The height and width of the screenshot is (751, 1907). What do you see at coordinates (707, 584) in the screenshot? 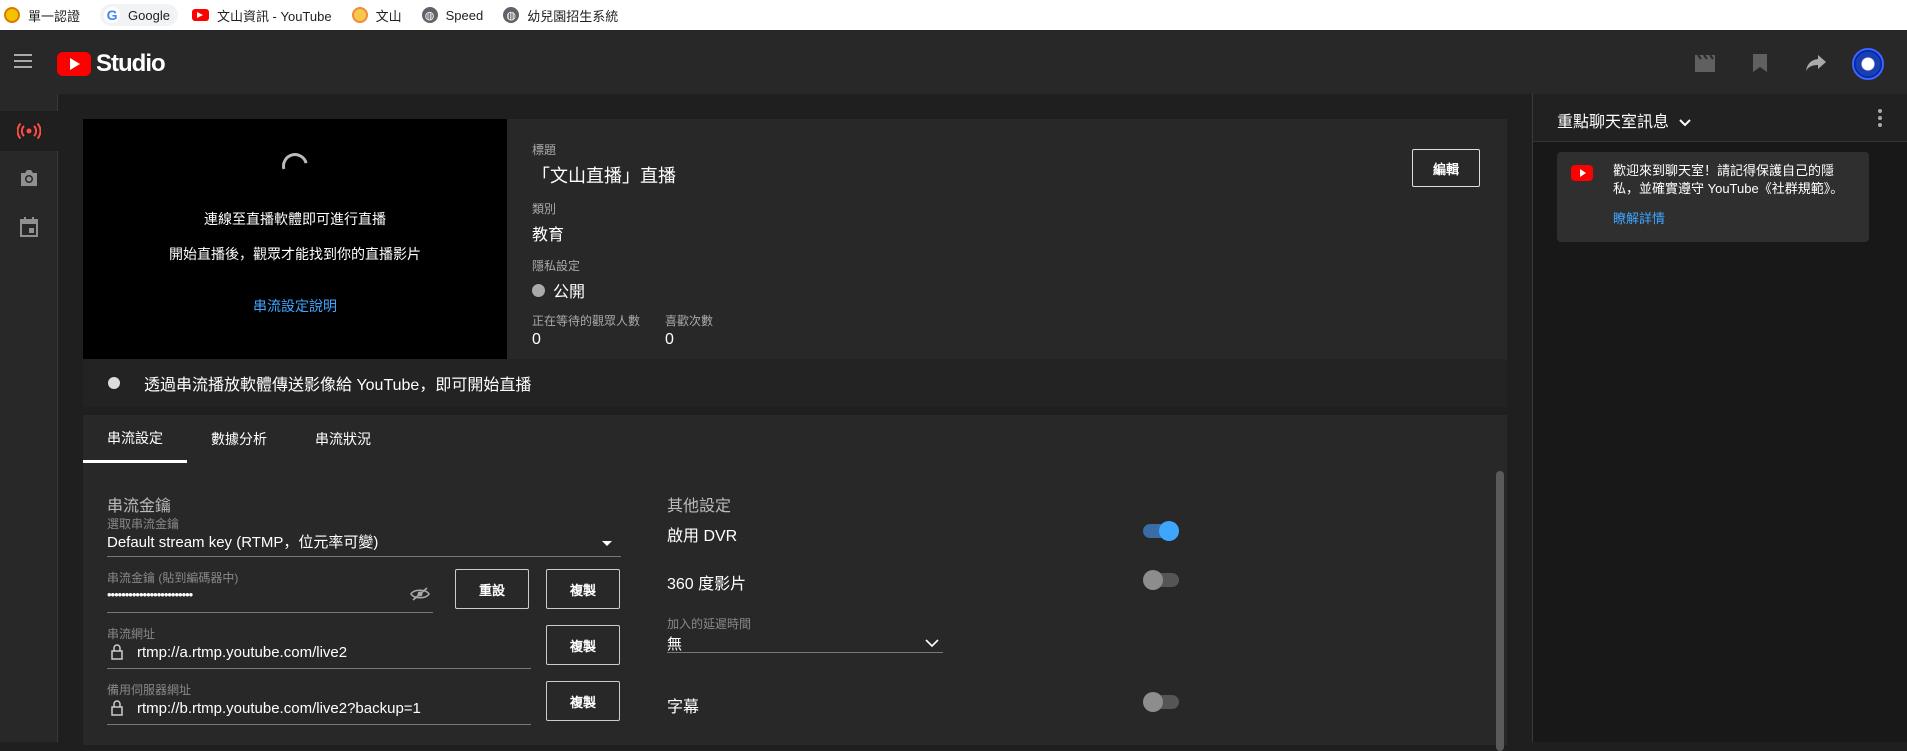
I see `vr360-label: 360 度影片` at bounding box center [707, 584].